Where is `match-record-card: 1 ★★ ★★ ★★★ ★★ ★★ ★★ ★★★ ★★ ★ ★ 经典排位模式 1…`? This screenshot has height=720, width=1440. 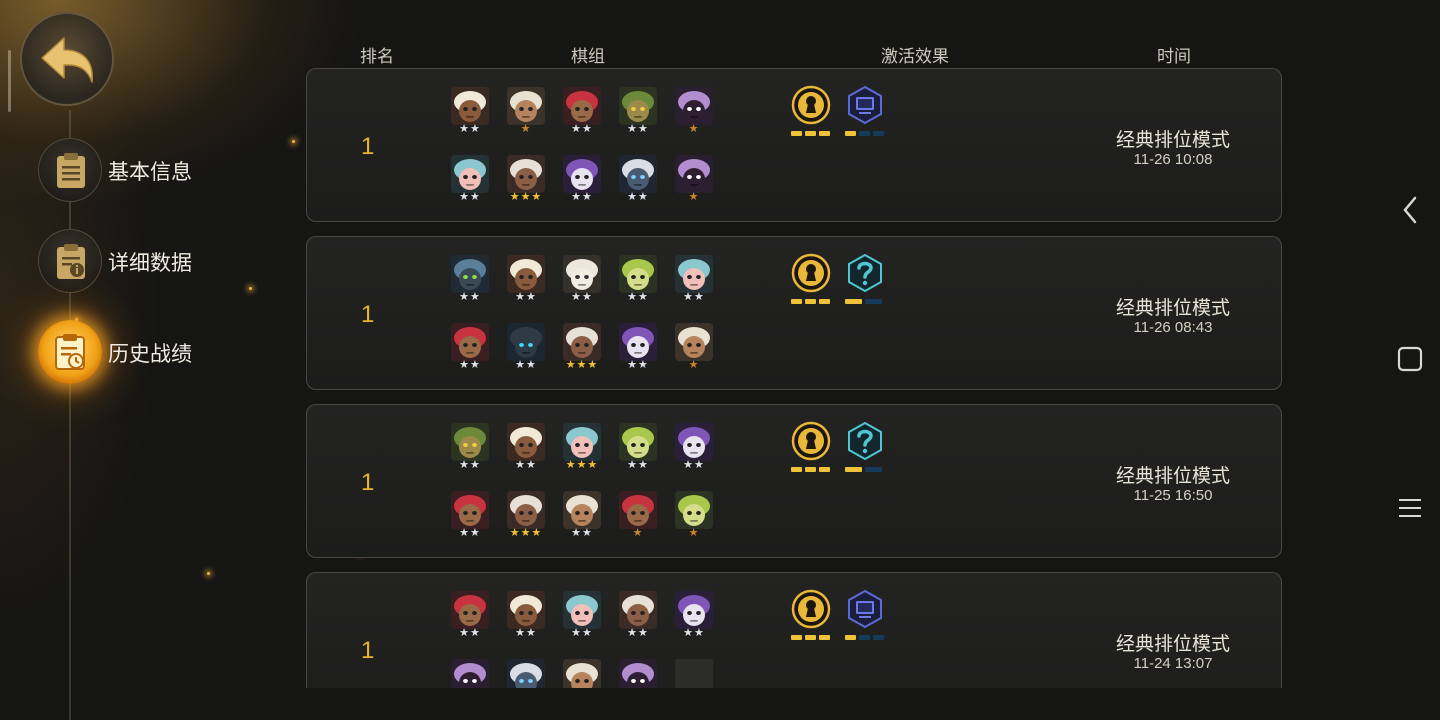
match-record-card: 1 ★★ ★★ ★★★ ★★ ★★ ★★ ★★★ ★★ ★ ★ 经典排位模式 1… is located at coordinates (794, 481).